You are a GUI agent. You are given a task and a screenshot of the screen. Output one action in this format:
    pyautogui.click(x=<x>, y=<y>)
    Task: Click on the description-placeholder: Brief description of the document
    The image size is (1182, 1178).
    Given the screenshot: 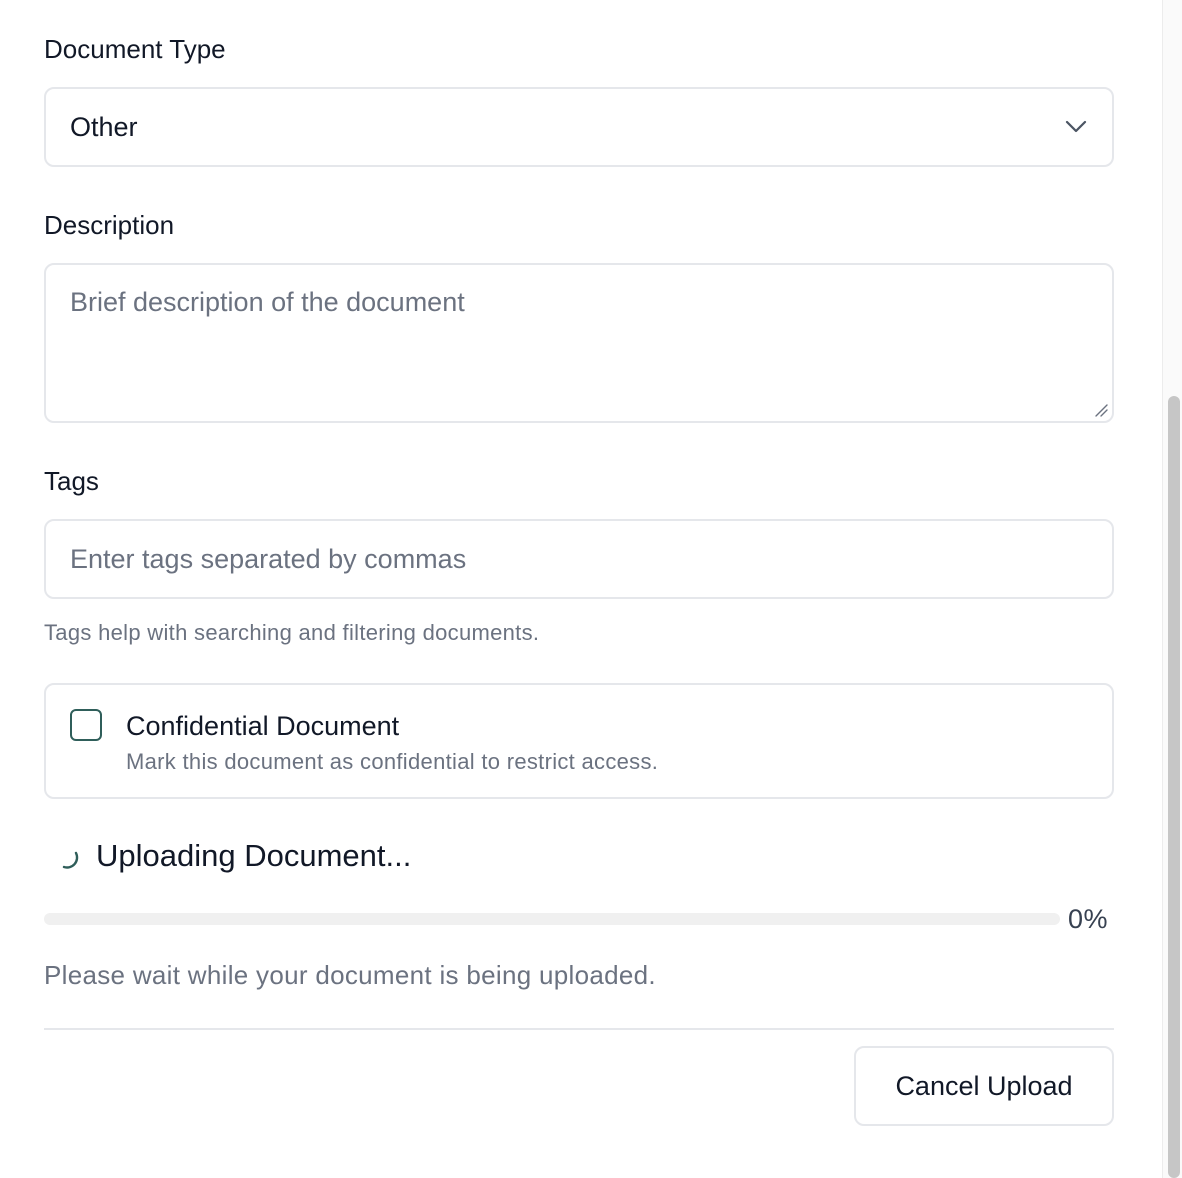 What is the action you would take?
    pyautogui.click(x=267, y=302)
    